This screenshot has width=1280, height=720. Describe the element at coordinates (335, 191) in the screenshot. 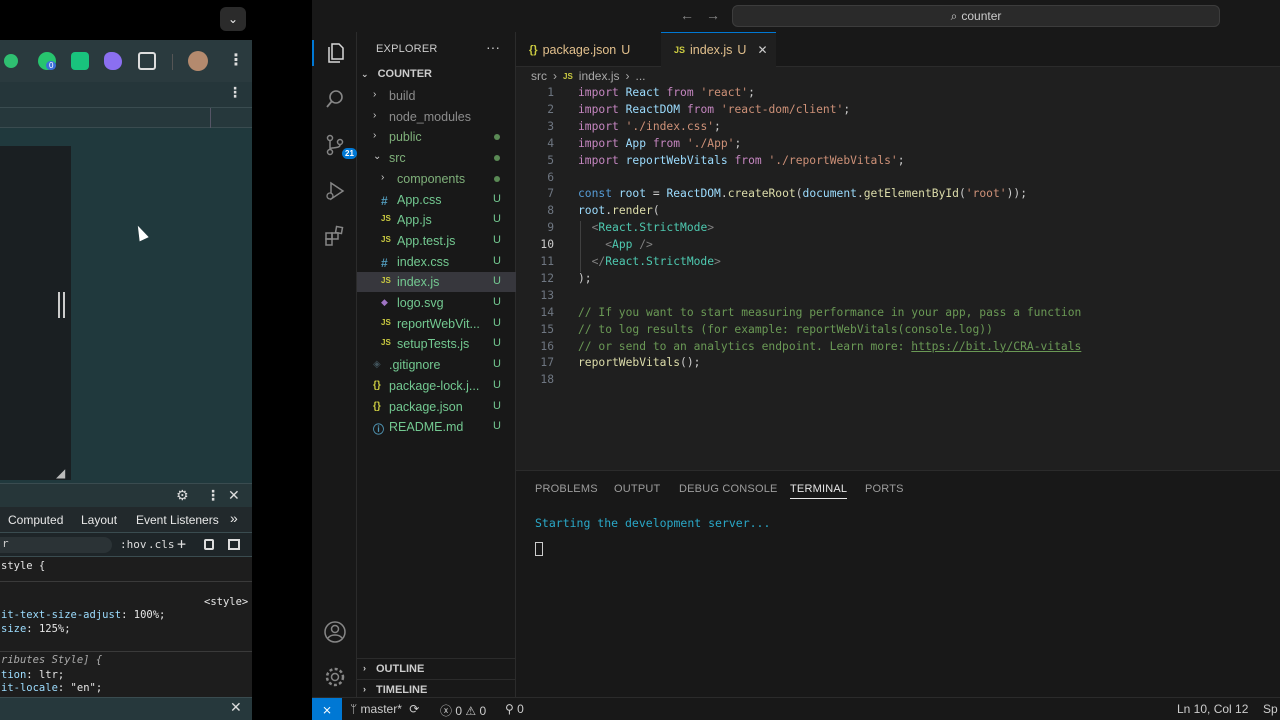

I see `run-debug-icon` at that location.